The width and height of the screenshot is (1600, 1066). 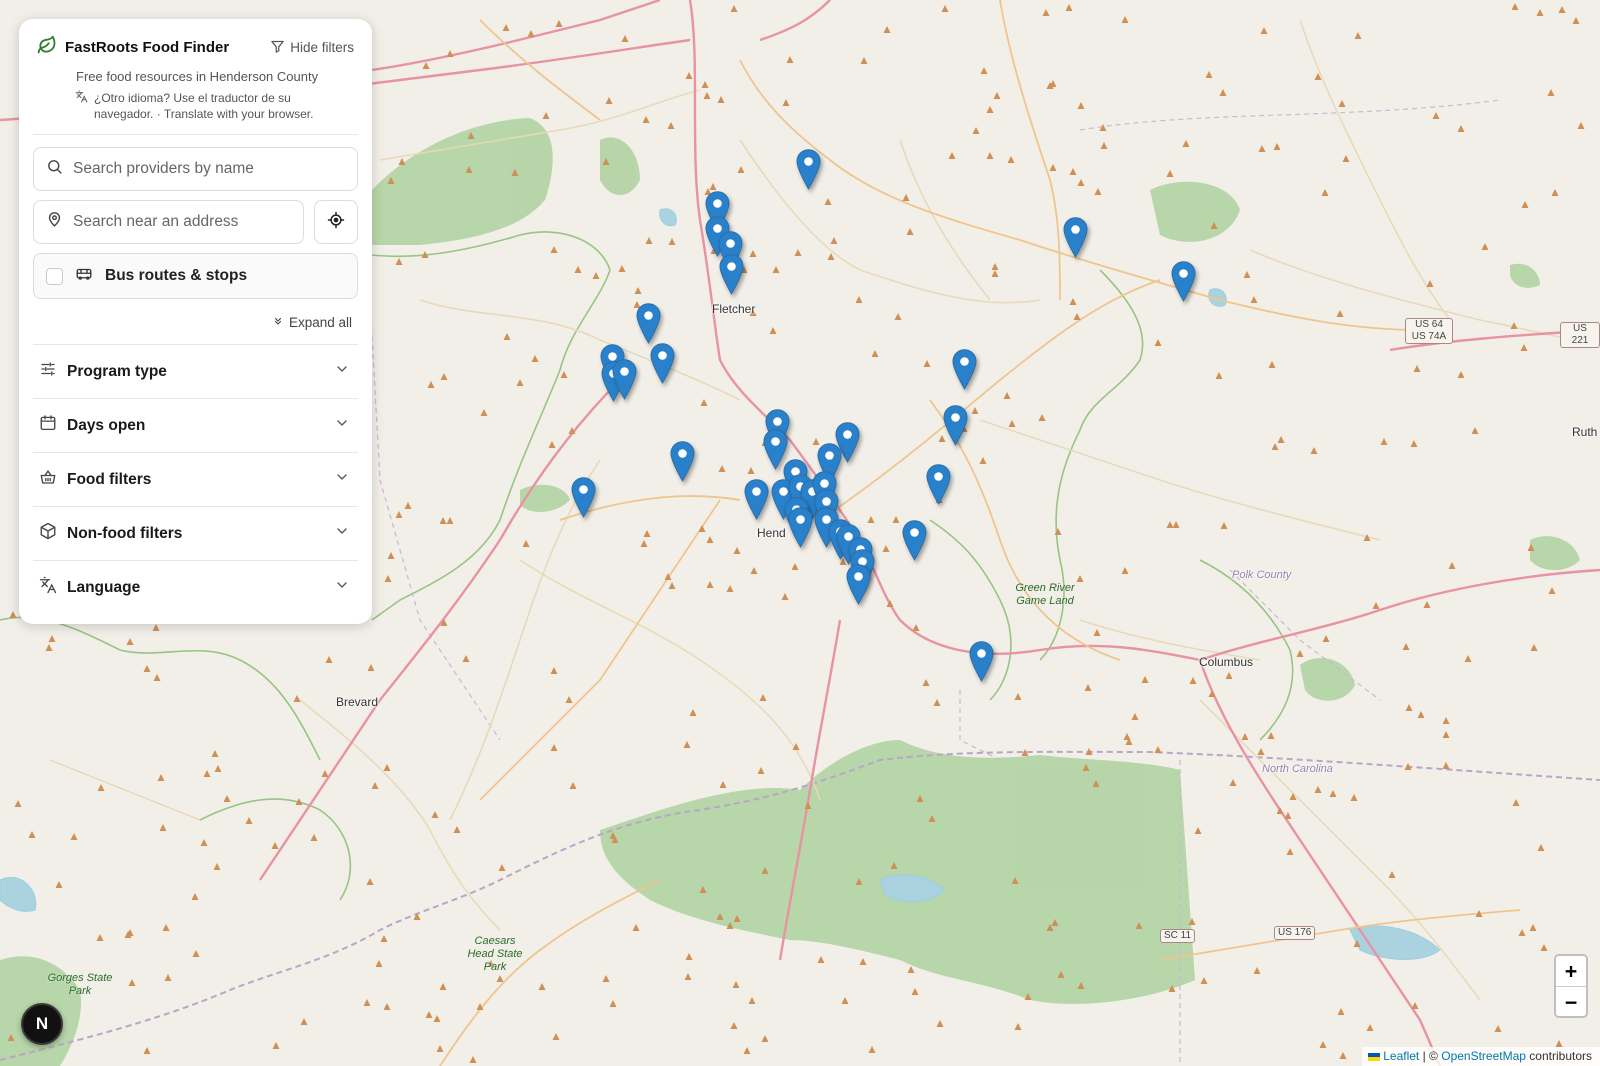 What do you see at coordinates (182, 222) in the screenshot?
I see `address-search-input` at bounding box center [182, 222].